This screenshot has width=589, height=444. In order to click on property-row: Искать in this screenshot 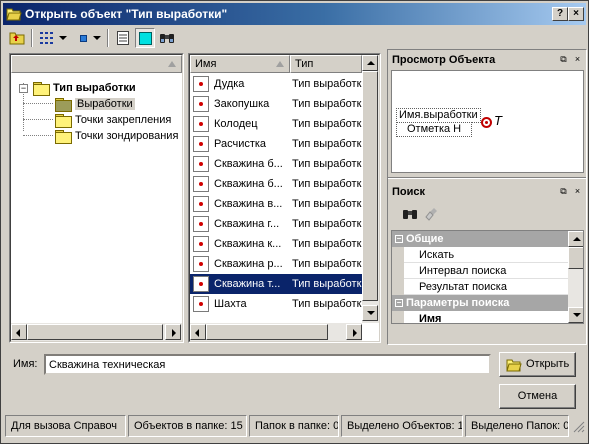, I will do `click(480, 255)`.